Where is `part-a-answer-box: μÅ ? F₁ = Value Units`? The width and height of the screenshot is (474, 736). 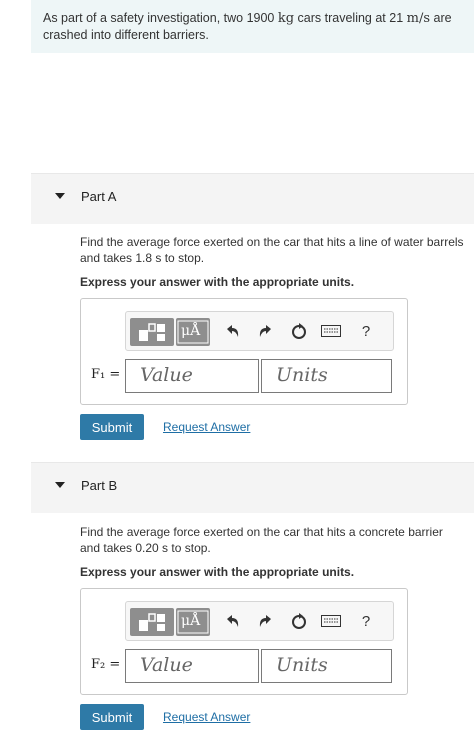 part-a-answer-box: μÅ ? F₁ = Value Units is located at coordinates (244, 351).